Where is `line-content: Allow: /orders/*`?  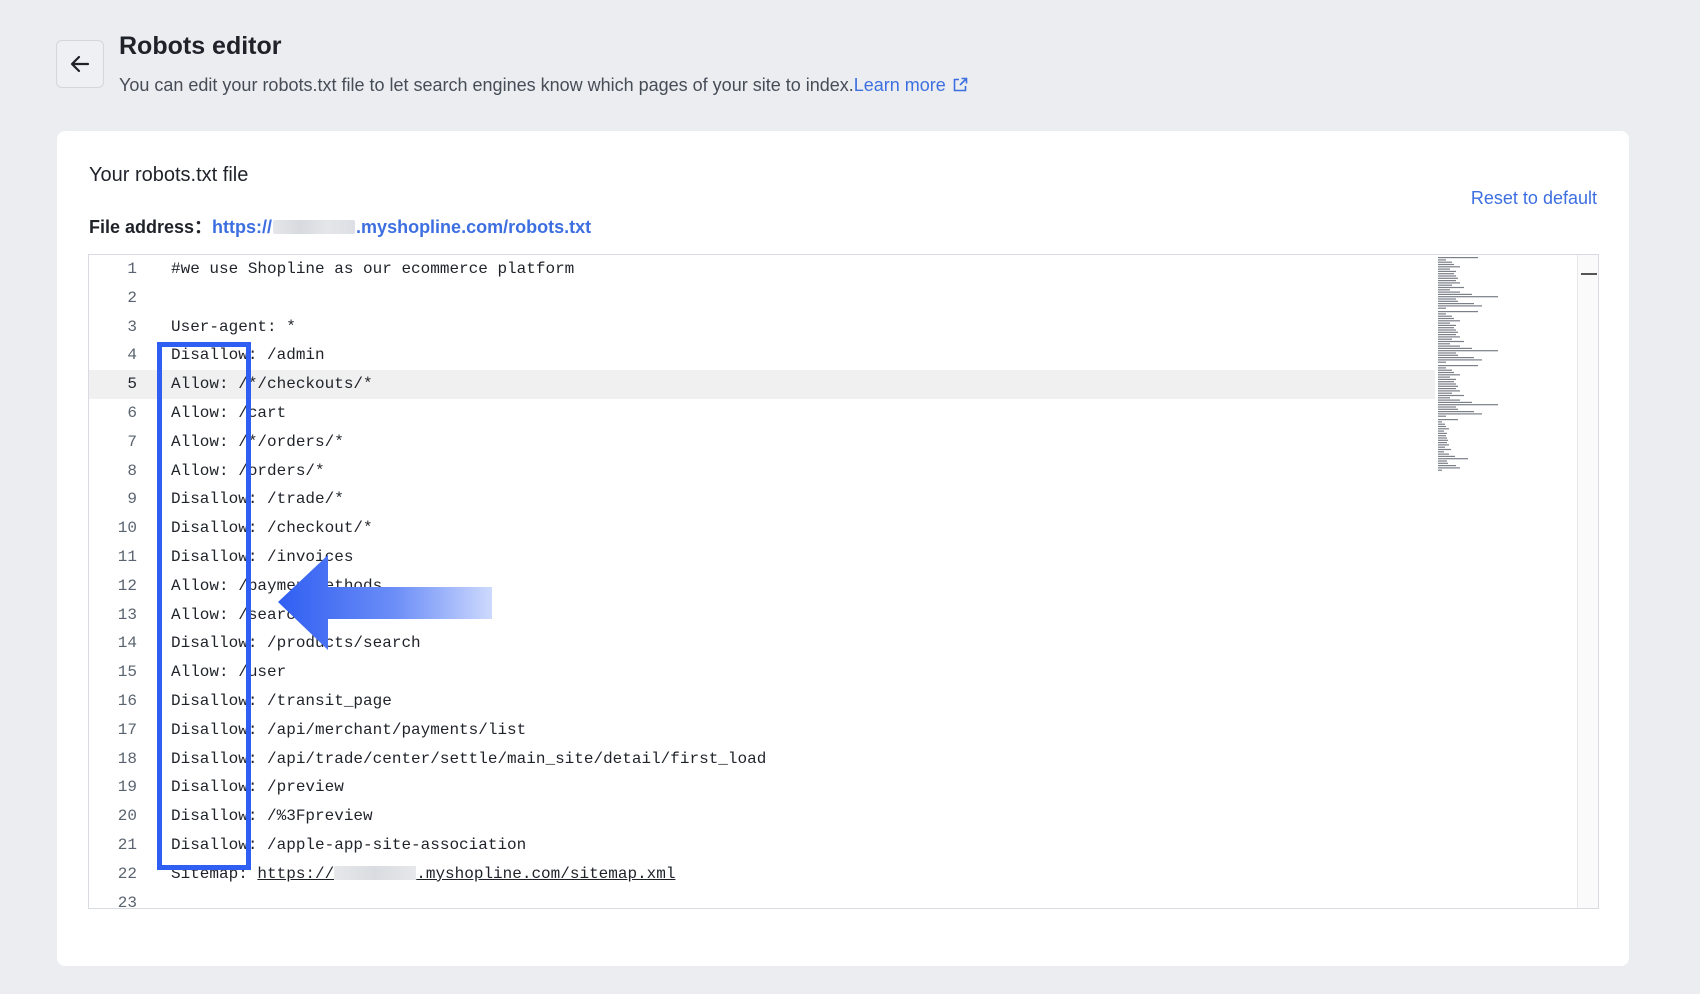 line-content: Allow: /orders/* is located at coordinates (248, 470).